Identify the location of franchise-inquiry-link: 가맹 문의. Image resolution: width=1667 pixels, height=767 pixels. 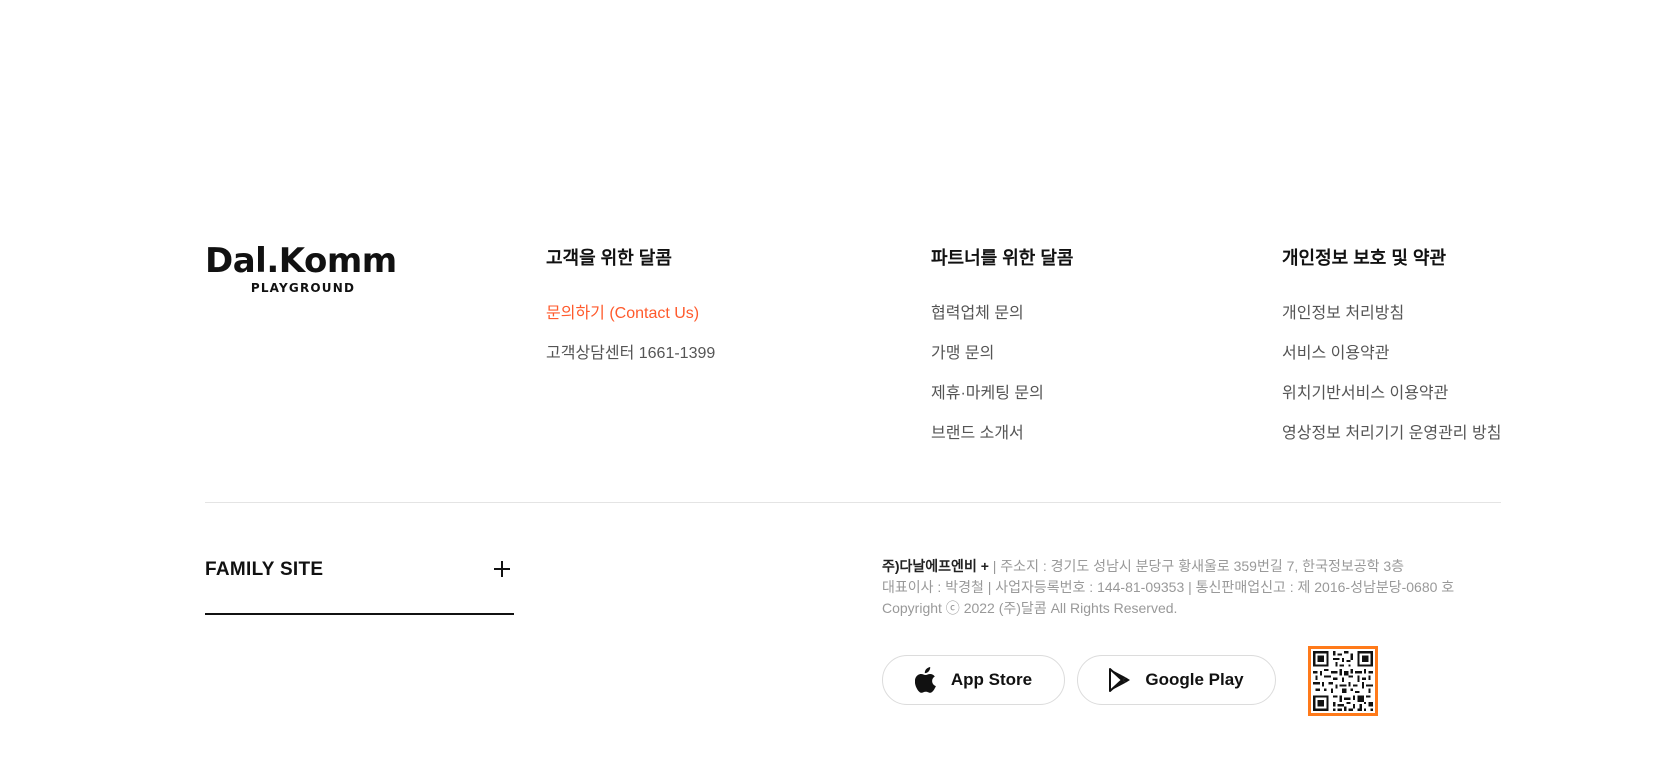
(962, 353).